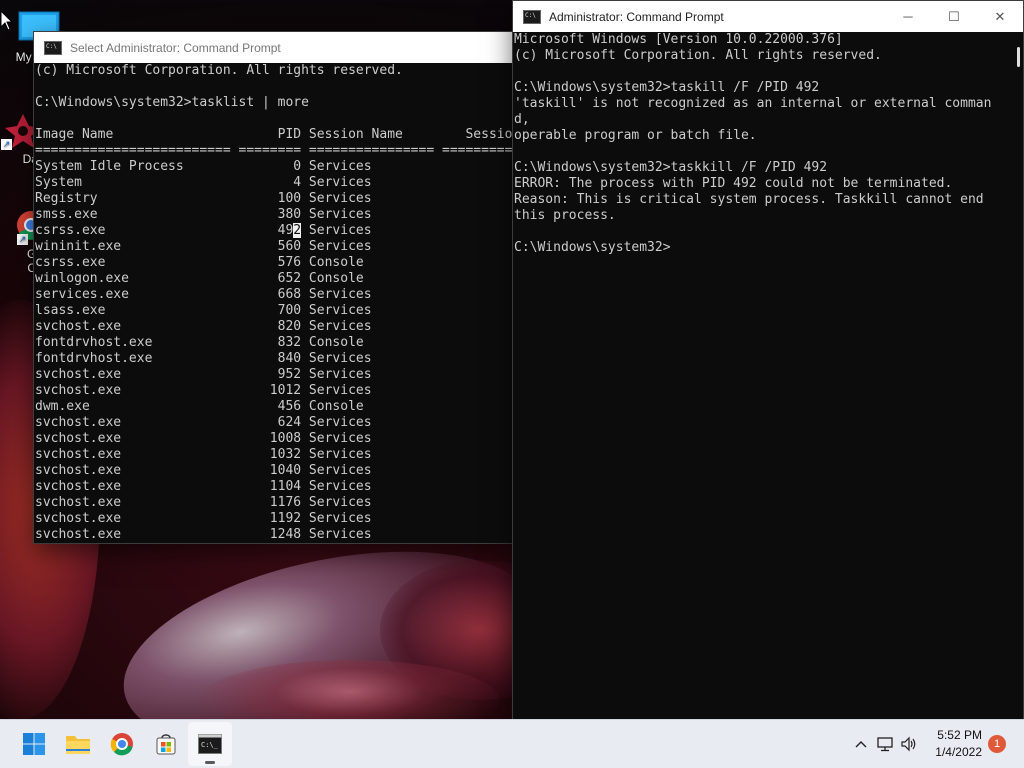 Image resolution: width=1024 pixels, height=768 pixels. I want to click on system-tray: 5:52 PM 1/4/2022 1, so click(936, 744).